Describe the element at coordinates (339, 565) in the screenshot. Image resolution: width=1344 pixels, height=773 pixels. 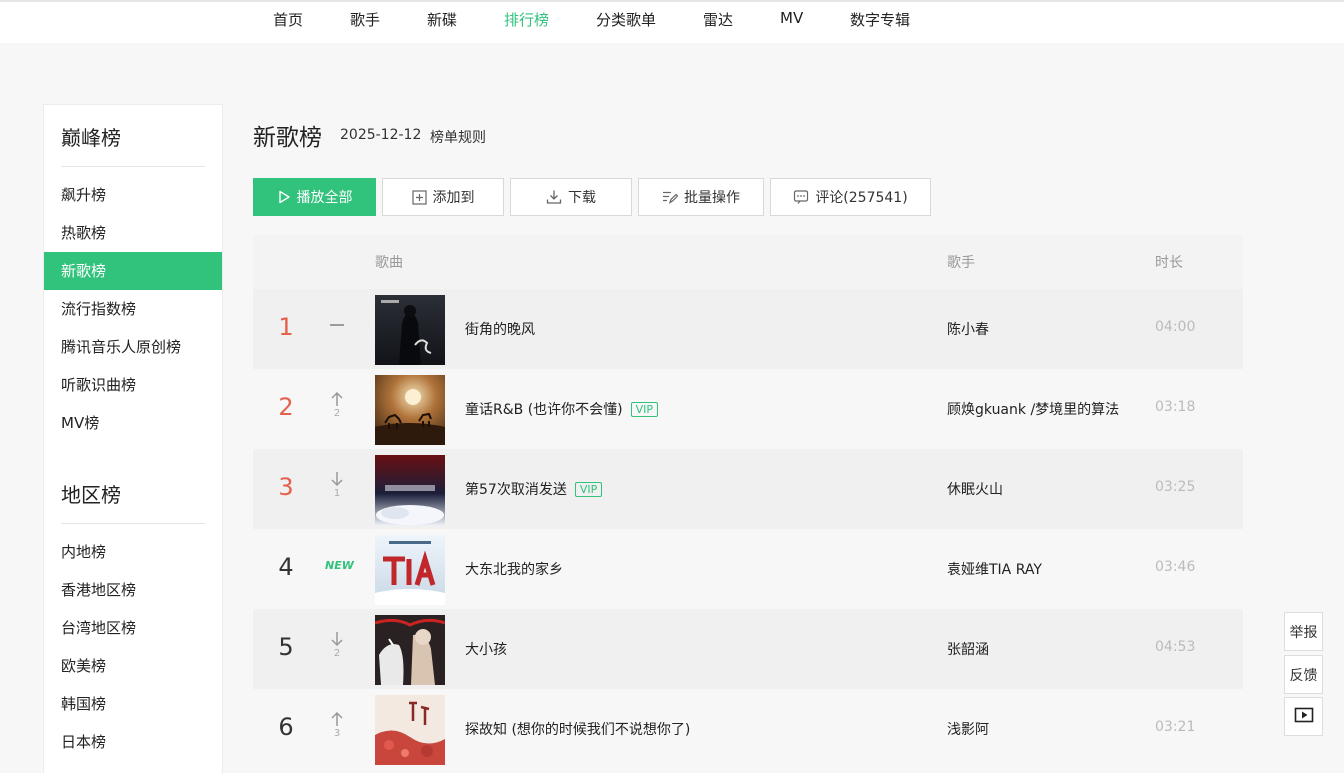
I see `trend-new-badge: NEW` at that location.